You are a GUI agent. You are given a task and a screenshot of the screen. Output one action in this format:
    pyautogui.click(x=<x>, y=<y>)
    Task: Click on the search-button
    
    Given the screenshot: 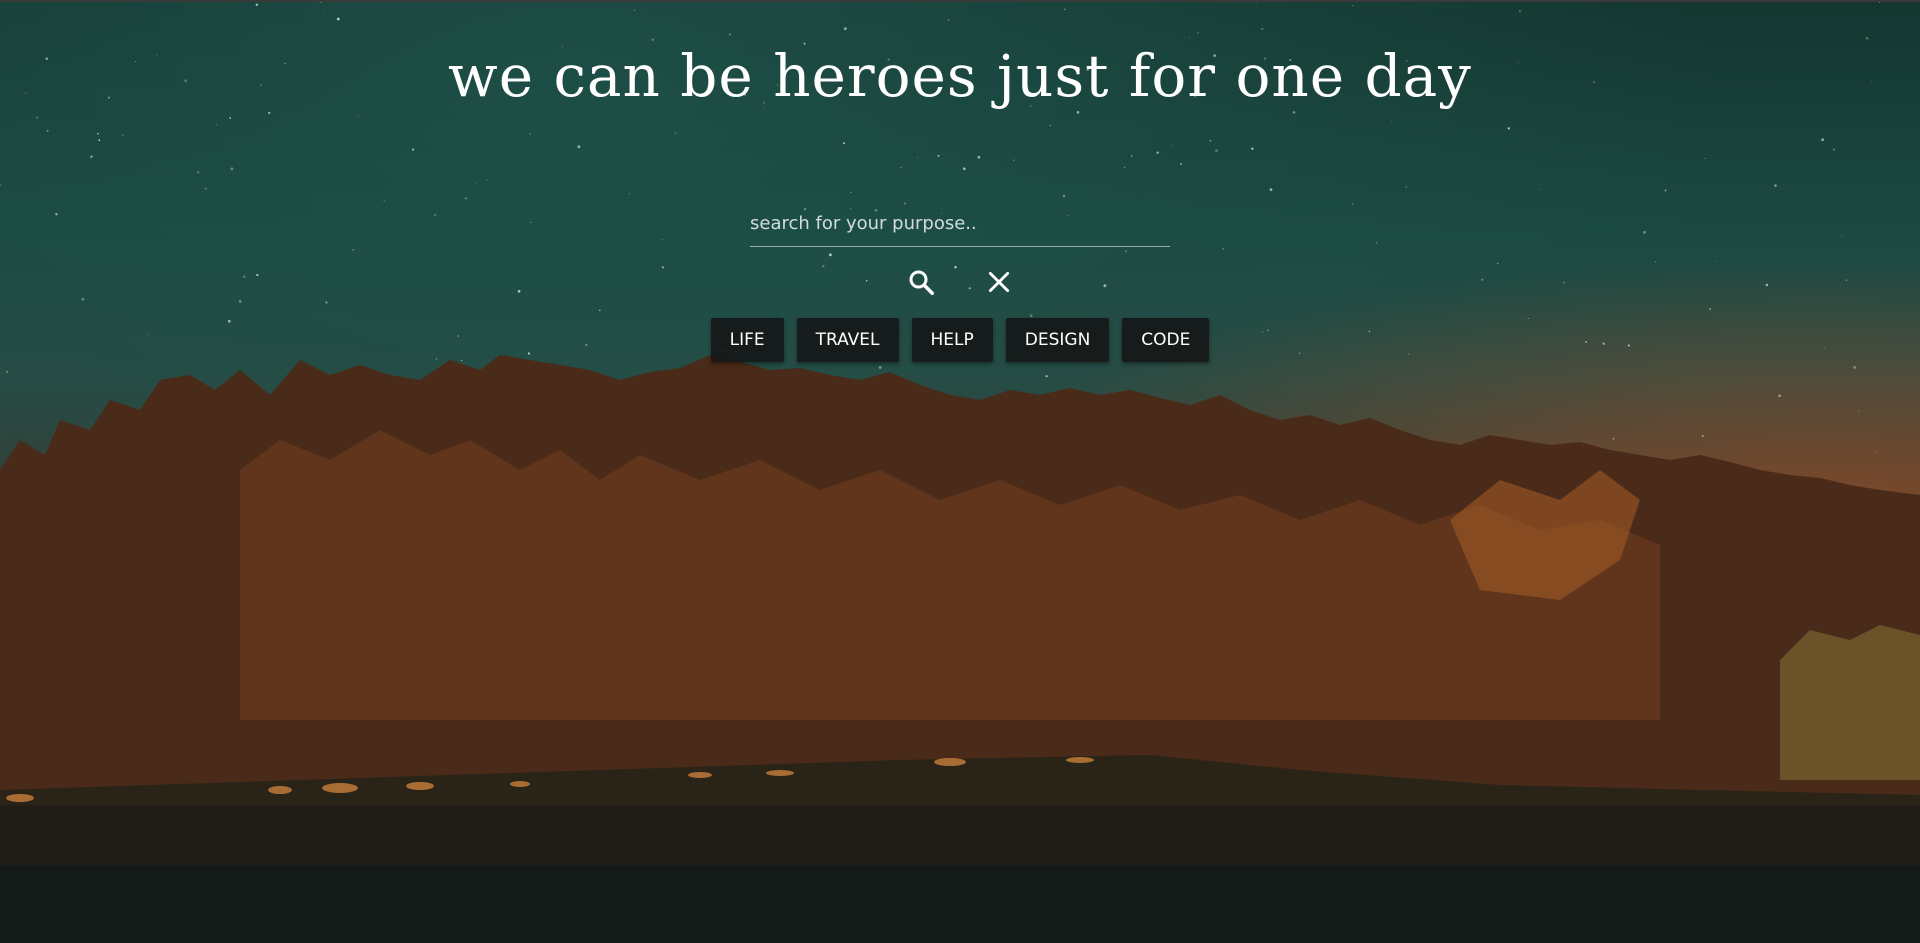 What is the action you would take?
    pyautogui.click(x=921, y=282)
    